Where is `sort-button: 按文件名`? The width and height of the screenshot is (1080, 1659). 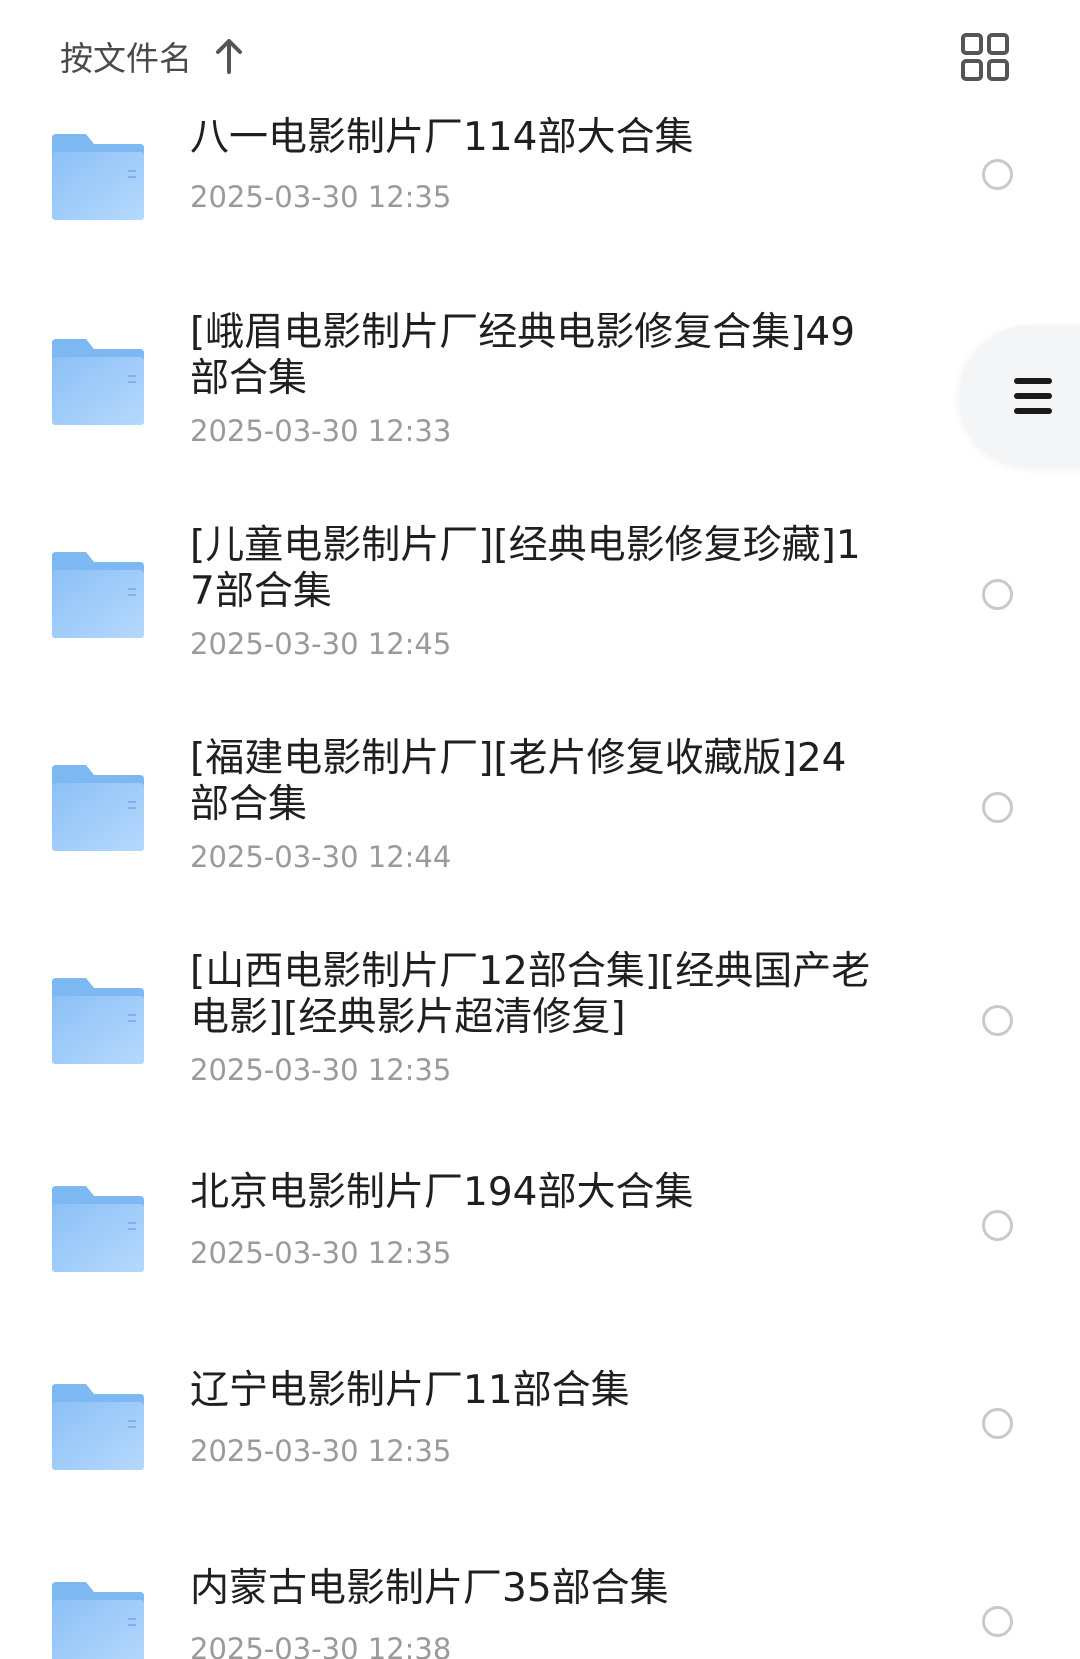 sort-button: 按文件名 is located at coordinates (153, 56).